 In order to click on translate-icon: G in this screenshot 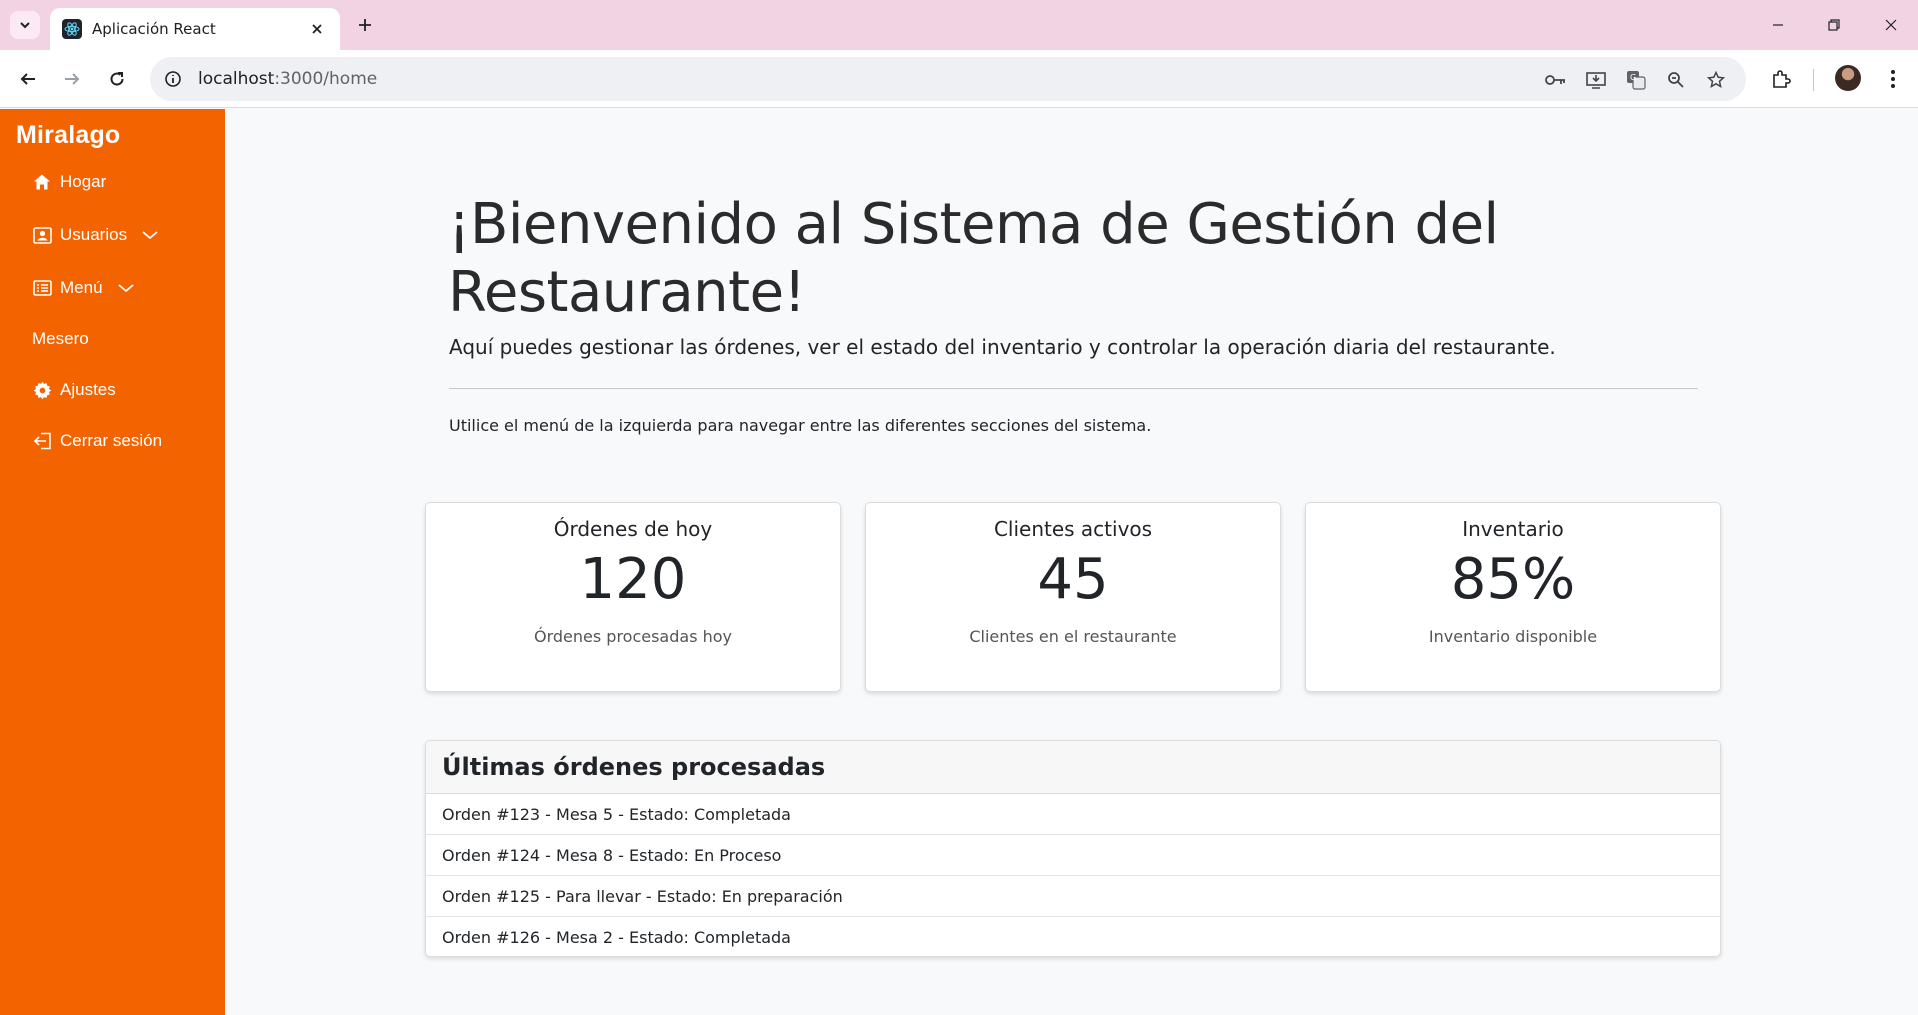, I will do `click(1636, 80)`.